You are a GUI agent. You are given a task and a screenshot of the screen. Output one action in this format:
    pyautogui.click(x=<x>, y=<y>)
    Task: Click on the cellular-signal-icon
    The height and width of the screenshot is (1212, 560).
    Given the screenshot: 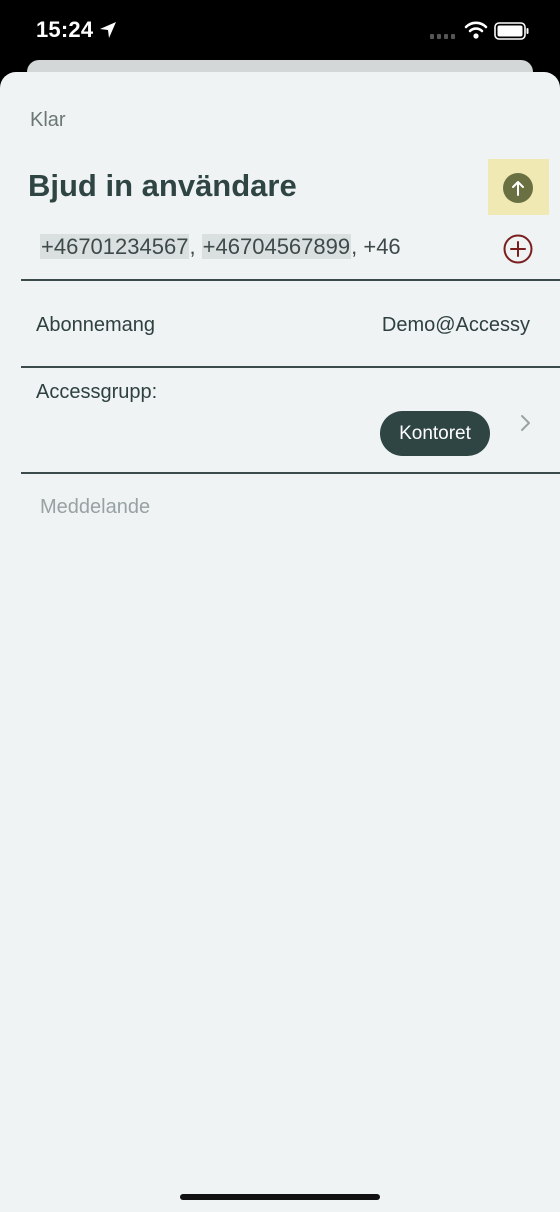 What is the action you would take?
    pyautogui.click(x=442, y=36)
    